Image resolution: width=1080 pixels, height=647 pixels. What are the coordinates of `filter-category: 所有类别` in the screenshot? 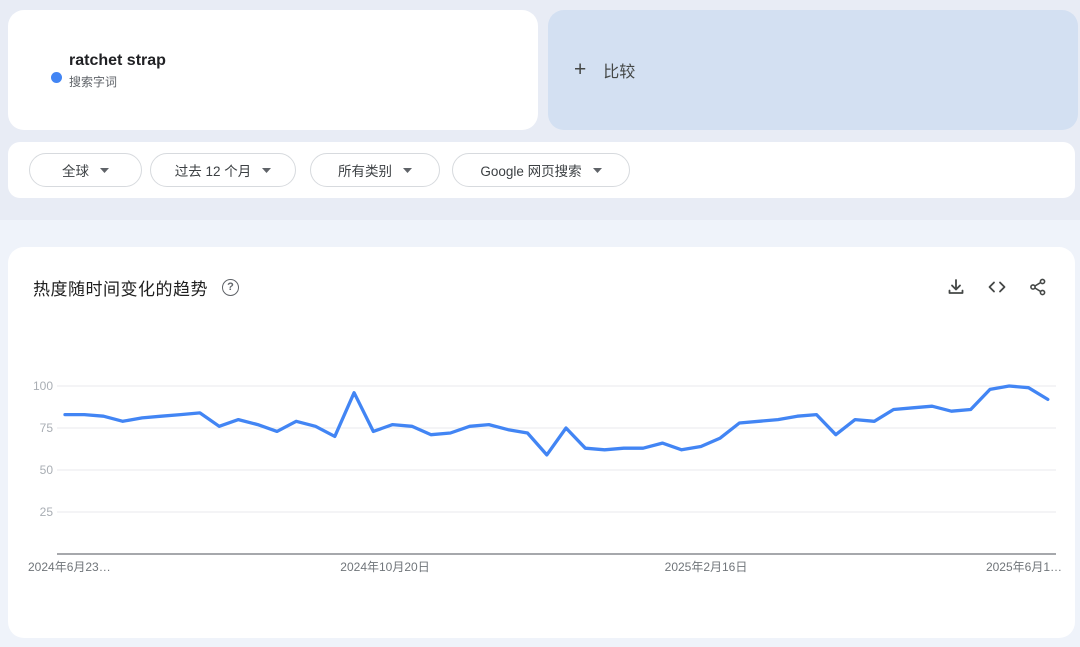 It's located at (375, 170).